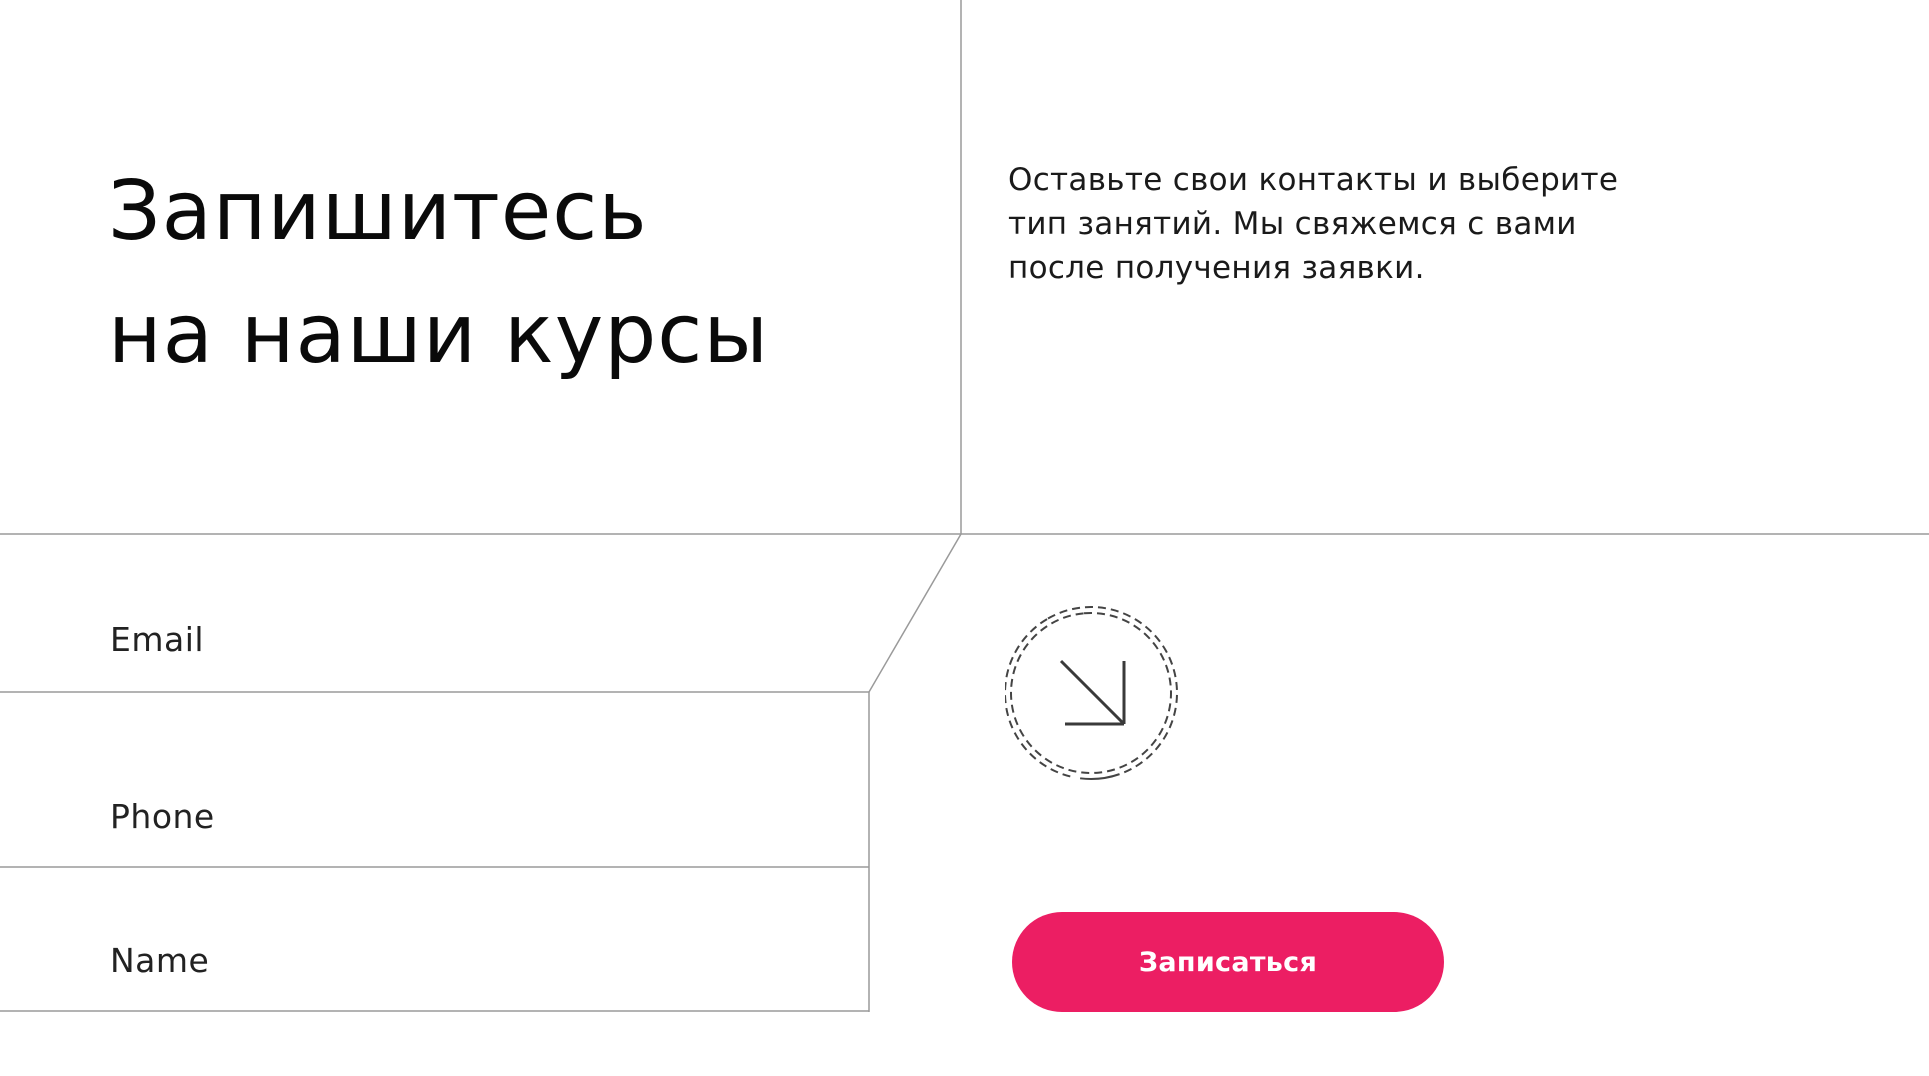 The height and width of the screenshot is (1076, 1929). What do you see at coordinates (1292, 224) in the screenshot?
I see `intro-description-line-2: тип занятий. Мы свяжемся с вами` at bounding box center [1292, 224].